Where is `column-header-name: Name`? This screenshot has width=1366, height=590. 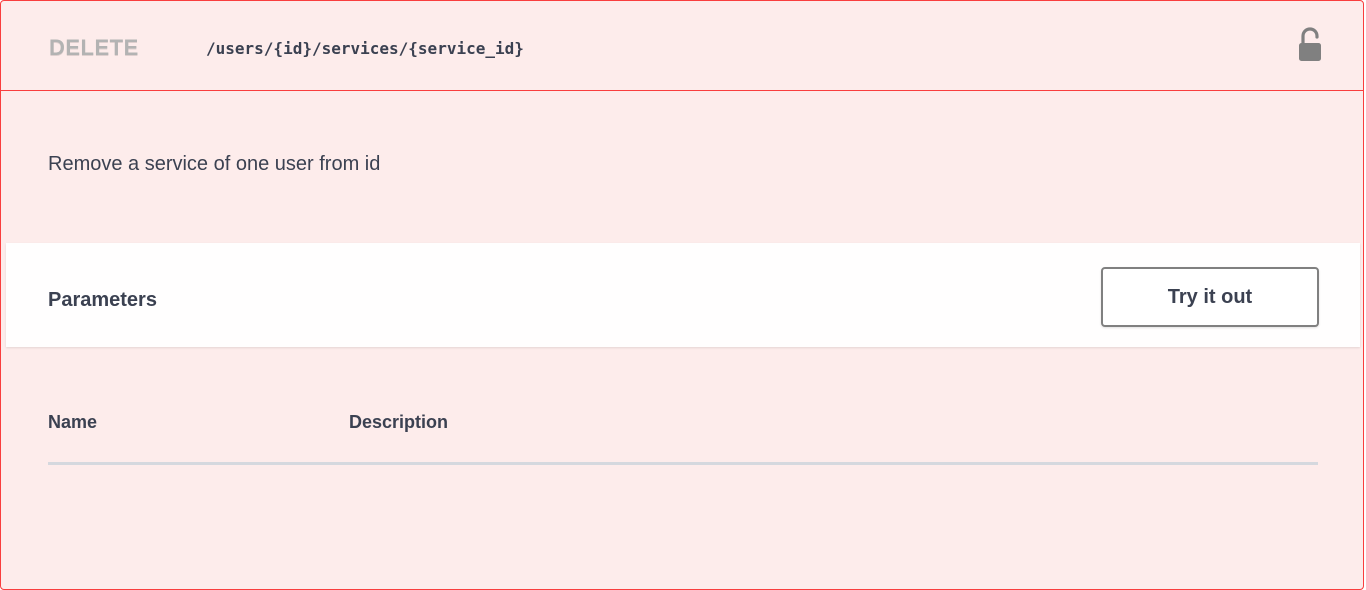 column-header-name: Name is located at coordinates (73, 422).